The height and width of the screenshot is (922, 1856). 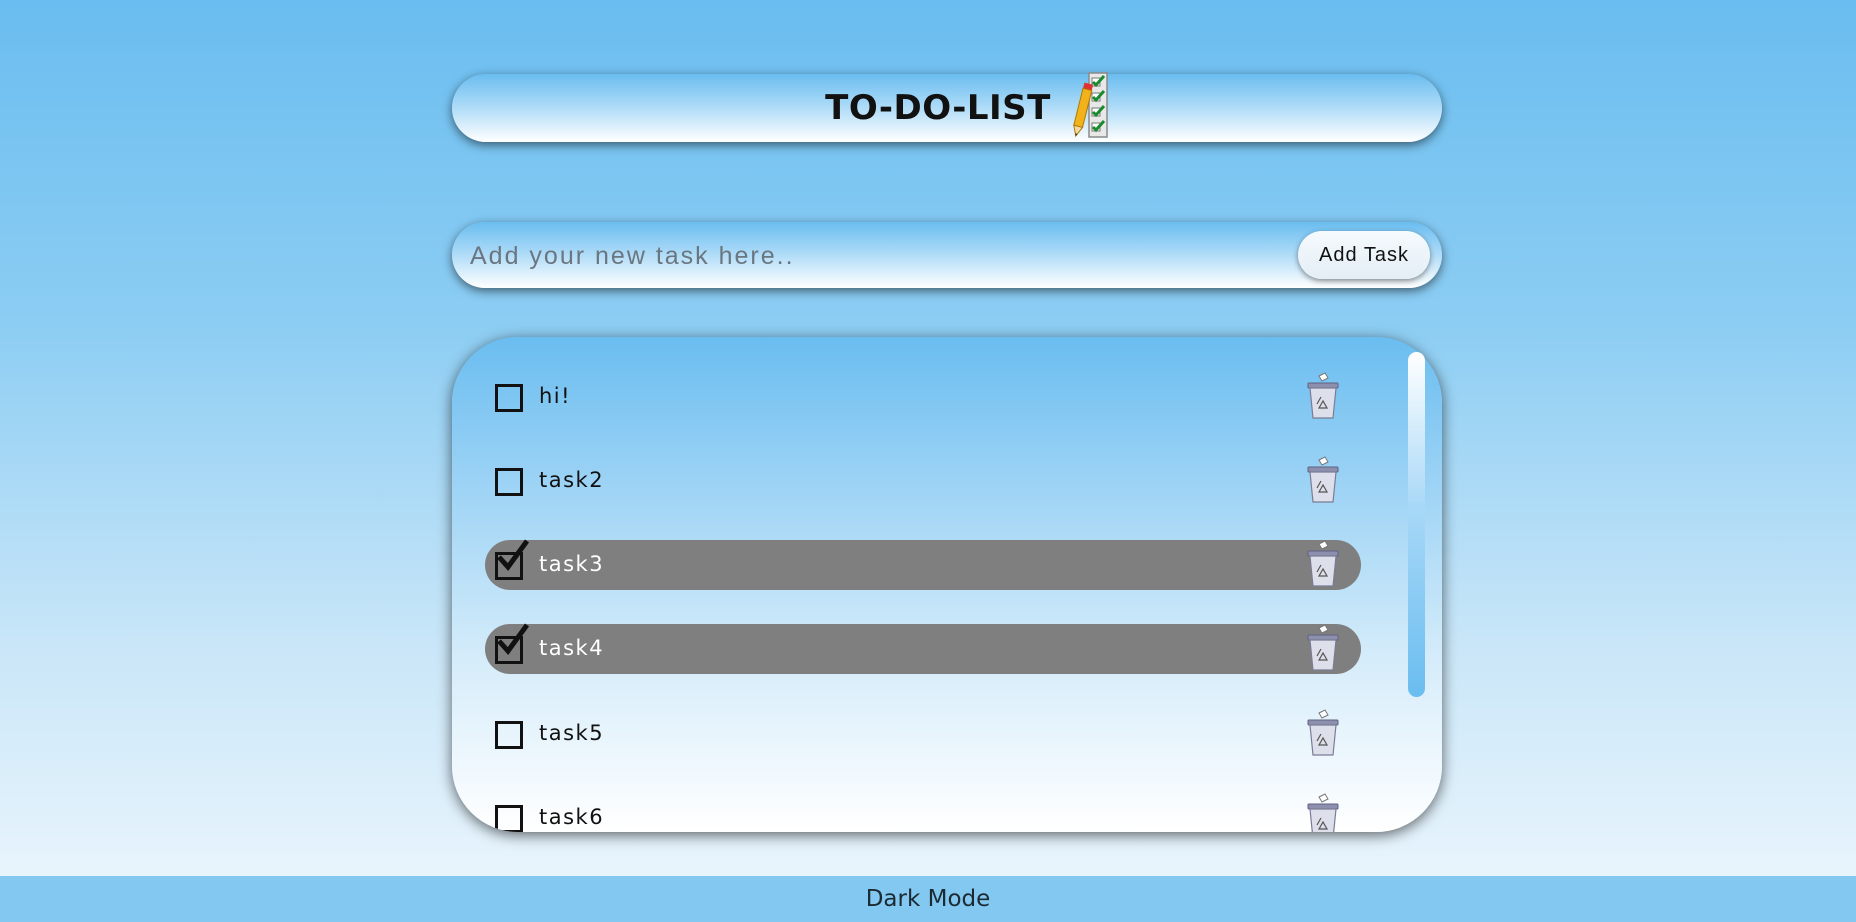 I want to click on task-item: task4, so click(x=923, y=648).